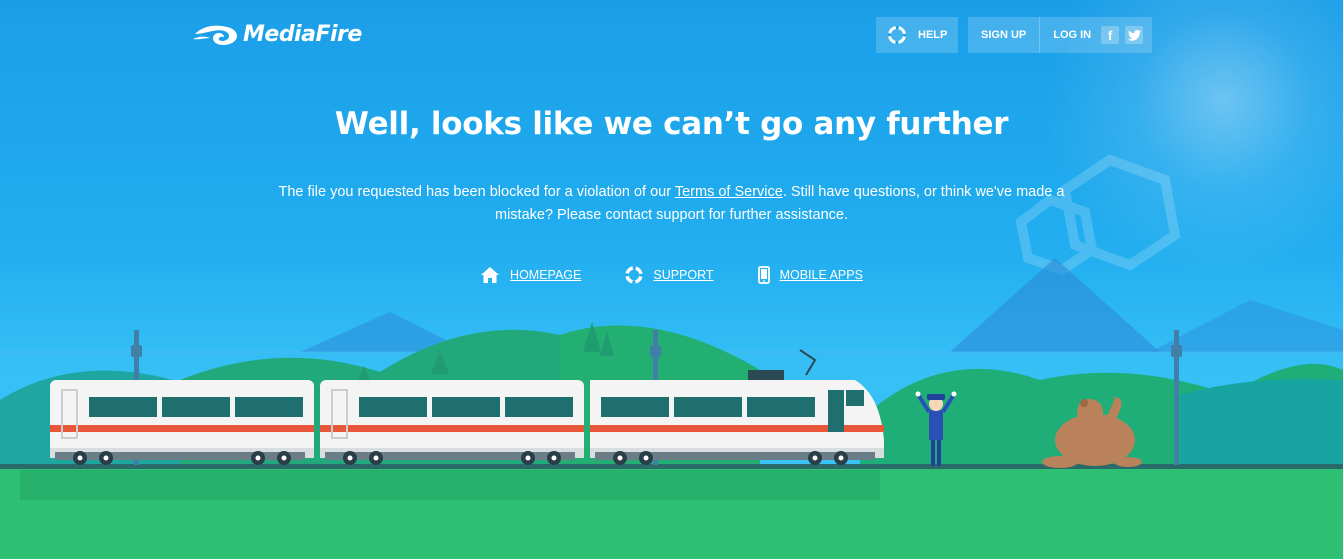 The image size is (1343, 559). I want to click on rail-track, so click(671, 466).